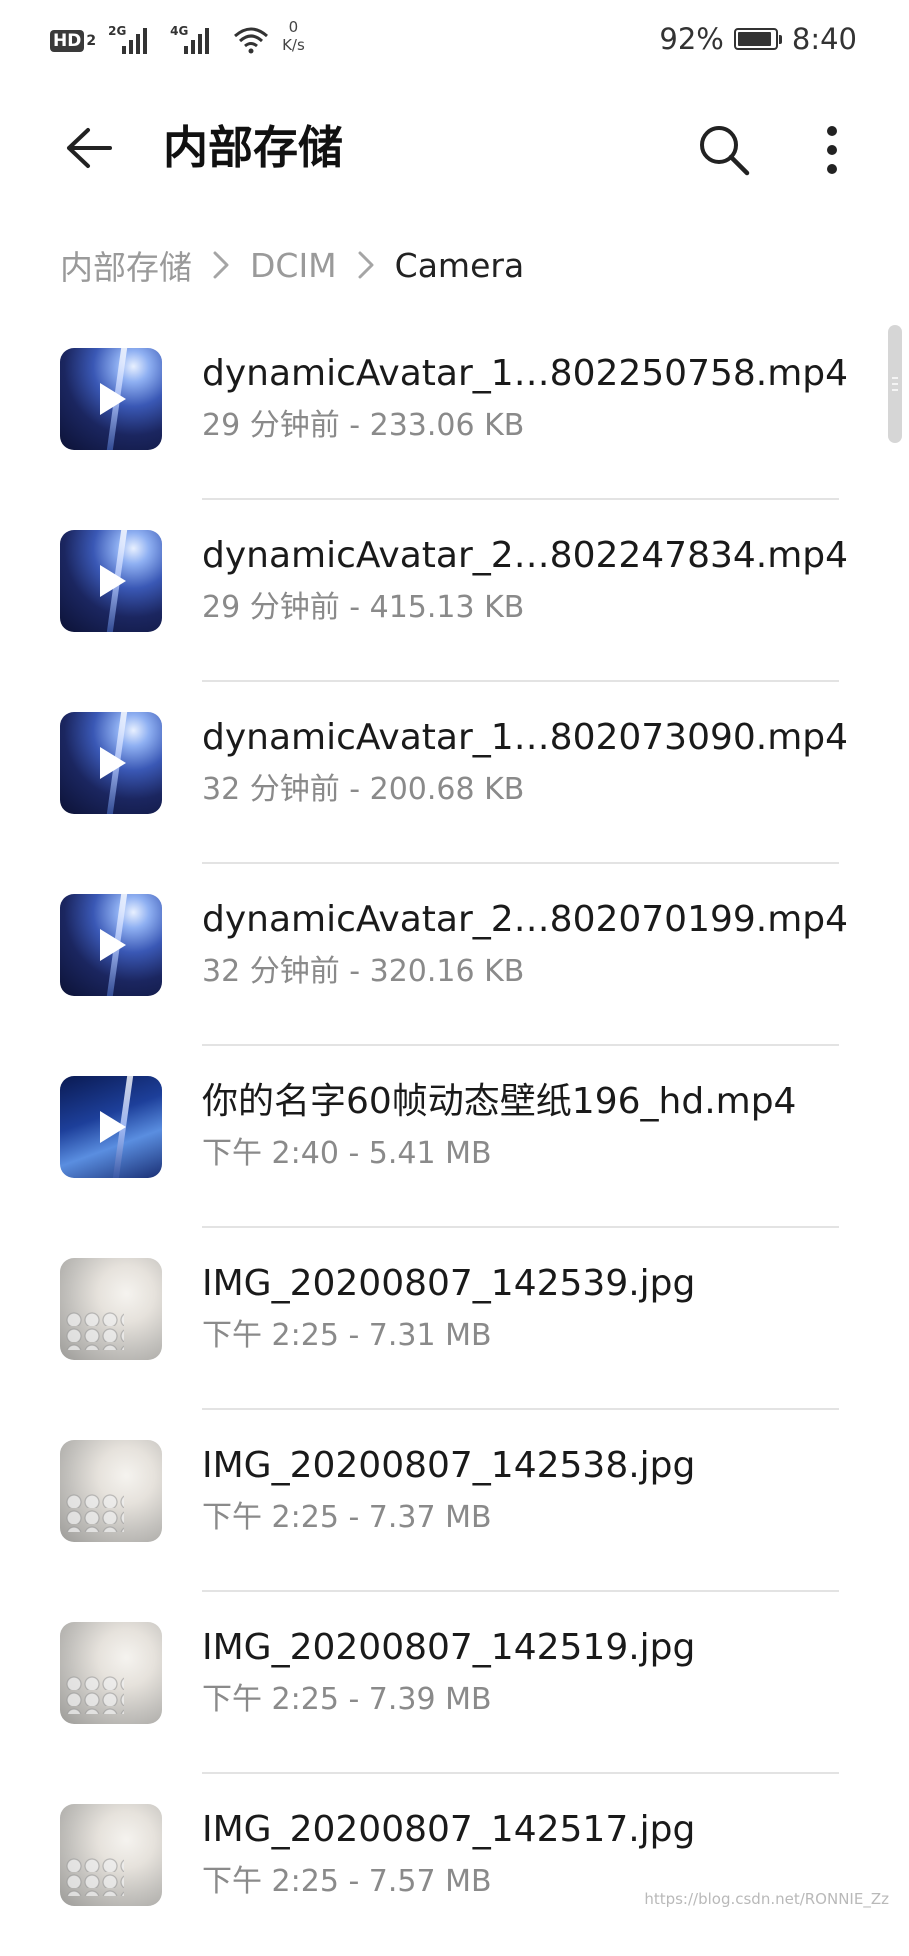 The image size is (909, 1956). I want to click on battery-percent: 92%, so click(691, 39).